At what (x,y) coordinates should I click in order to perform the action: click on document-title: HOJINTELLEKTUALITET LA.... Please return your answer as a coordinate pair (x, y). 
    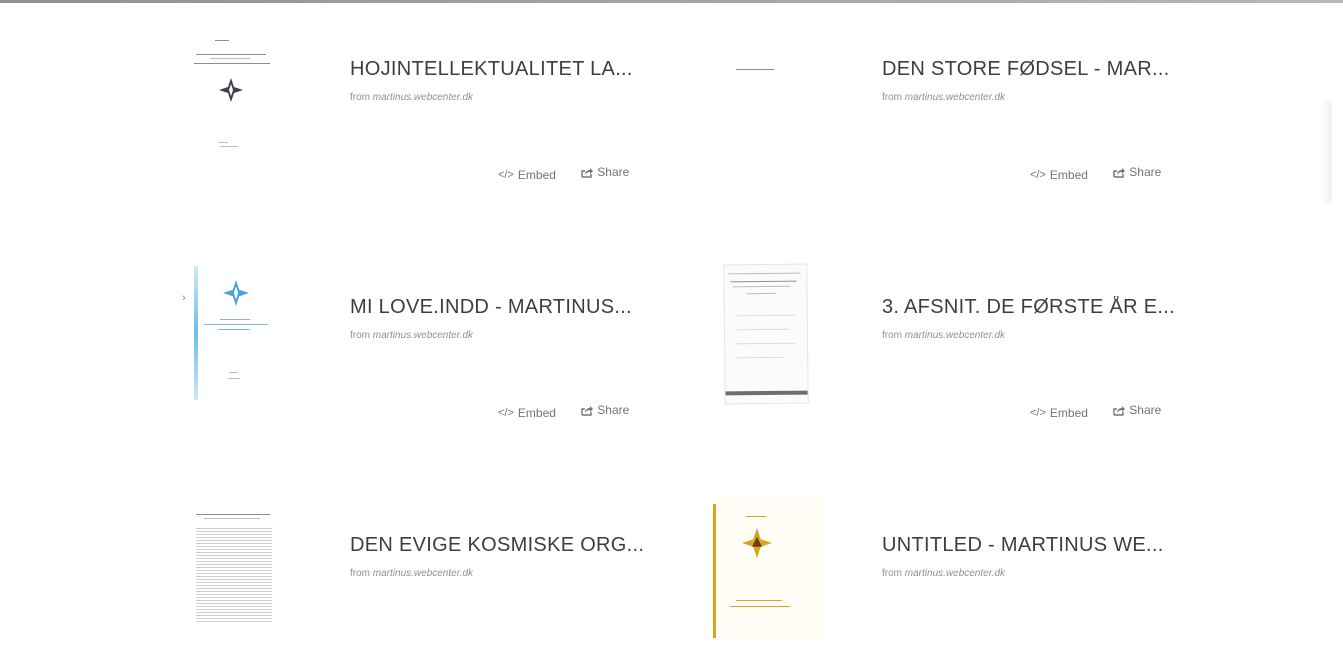
    Looking at the image, I should click on (500, 69).